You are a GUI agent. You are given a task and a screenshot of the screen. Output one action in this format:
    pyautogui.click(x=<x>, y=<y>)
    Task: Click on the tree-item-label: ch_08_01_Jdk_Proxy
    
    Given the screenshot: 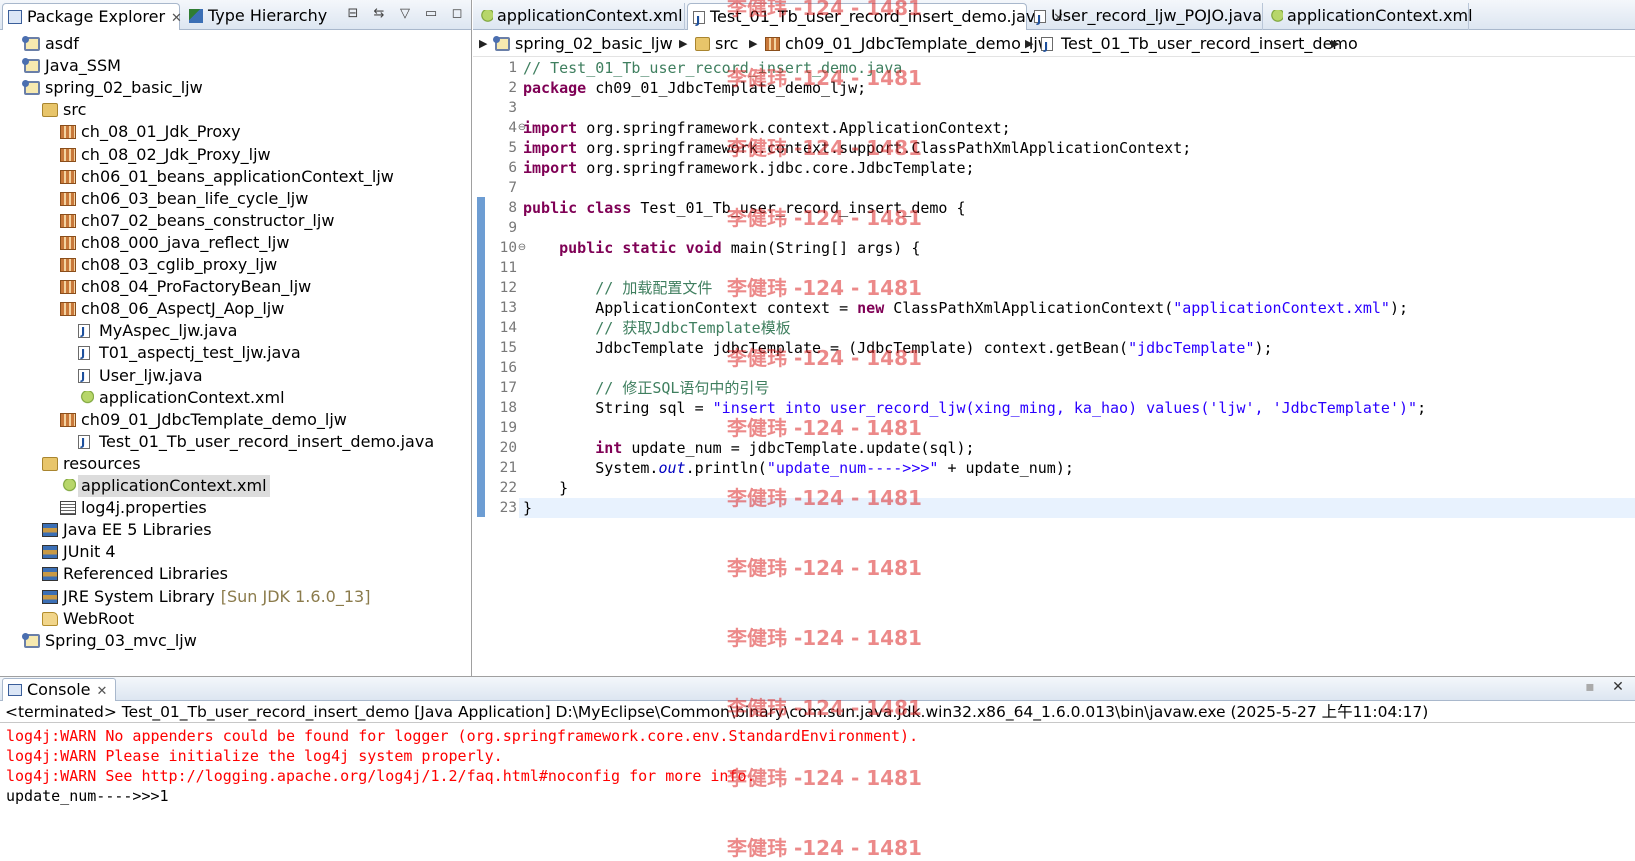 What is the action you would take?
    pyautogui.click(x=161, y=132)
    